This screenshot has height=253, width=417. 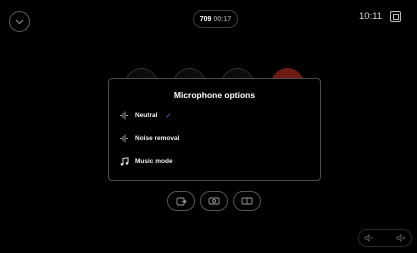 What do you see at coordinates (222, 19) in the screenshot?
I see `call-duration: 00:17` at bounding box center [222, 19].